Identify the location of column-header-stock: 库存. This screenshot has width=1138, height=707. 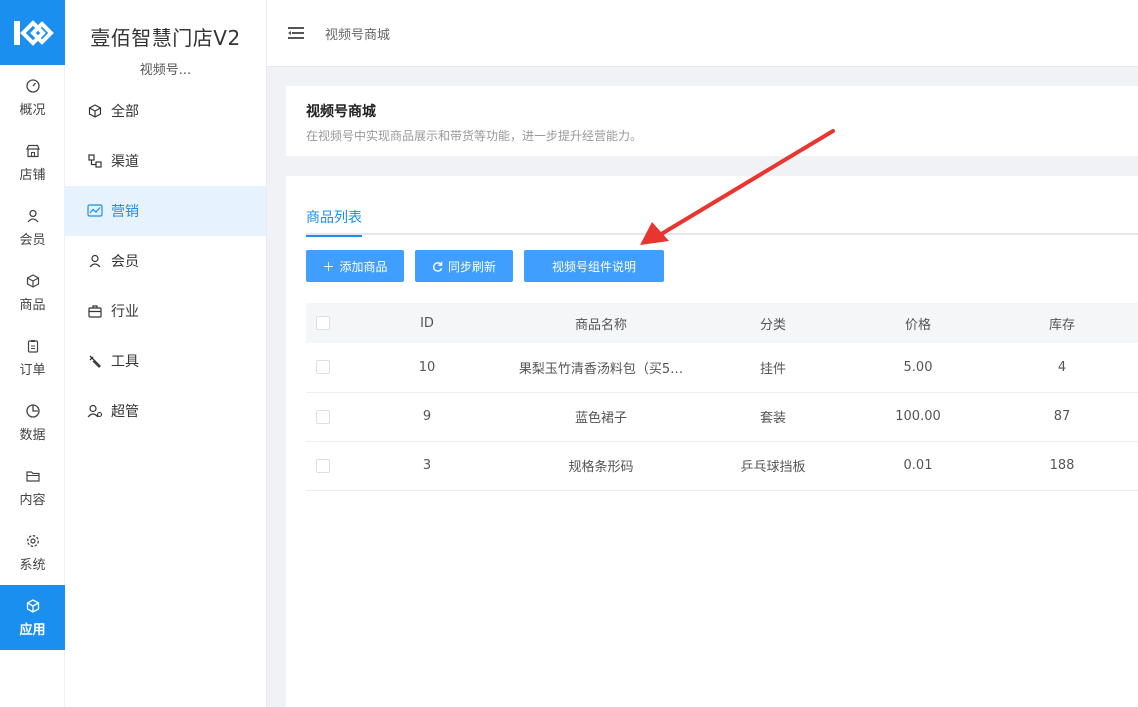
(1061, 325).